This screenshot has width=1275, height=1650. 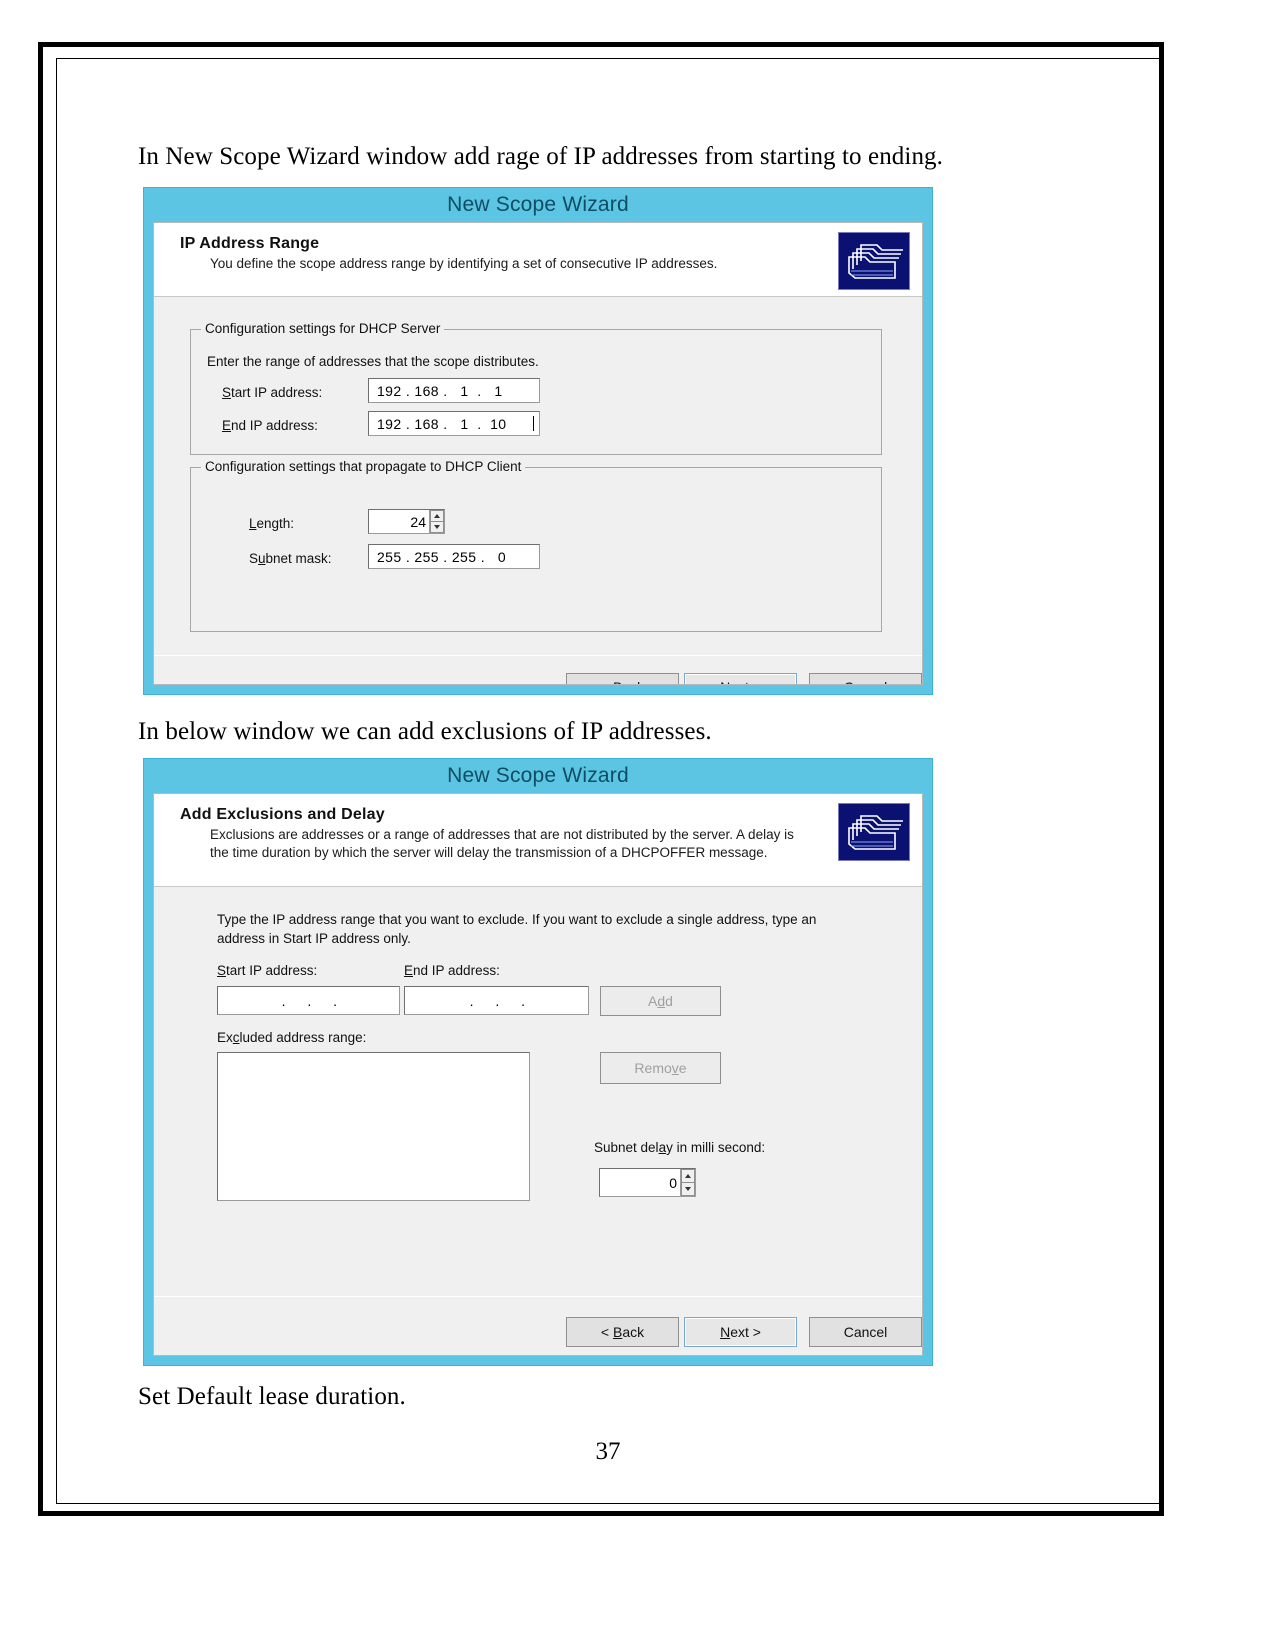 I want to click on subnet-mask-label: Subnet mask:, so click(x=290, y=558).